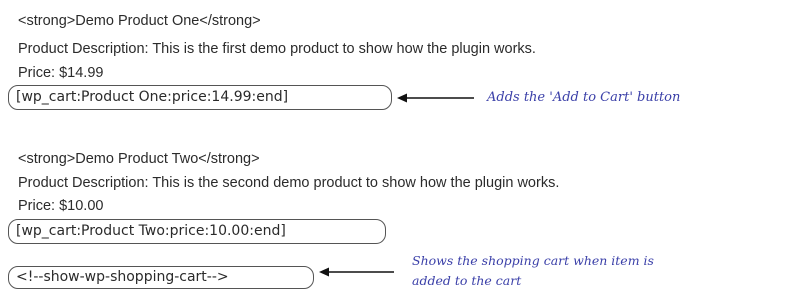 This screenshot has width=785, height=292. I want to click on product-one-title-line: <strong>Demo Product One</strong>, so click(139, 21).